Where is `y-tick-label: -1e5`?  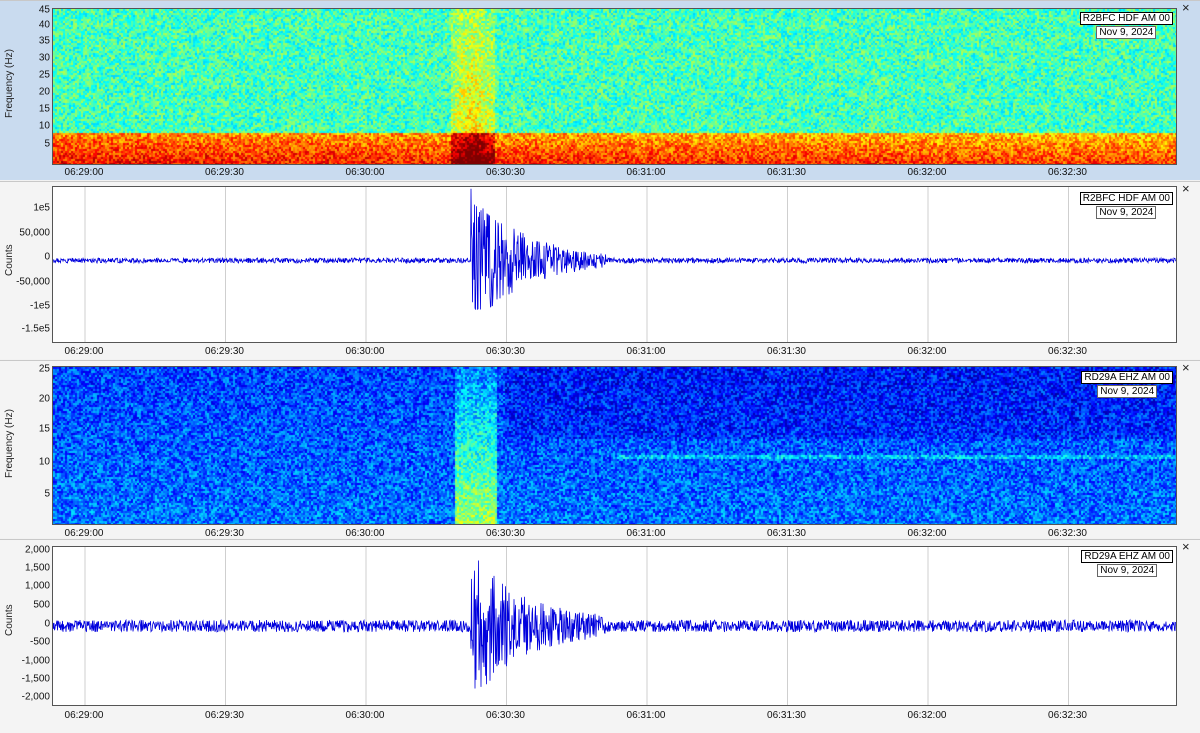 y-tick-label: -1e5 is located at coordinates (39, 306).